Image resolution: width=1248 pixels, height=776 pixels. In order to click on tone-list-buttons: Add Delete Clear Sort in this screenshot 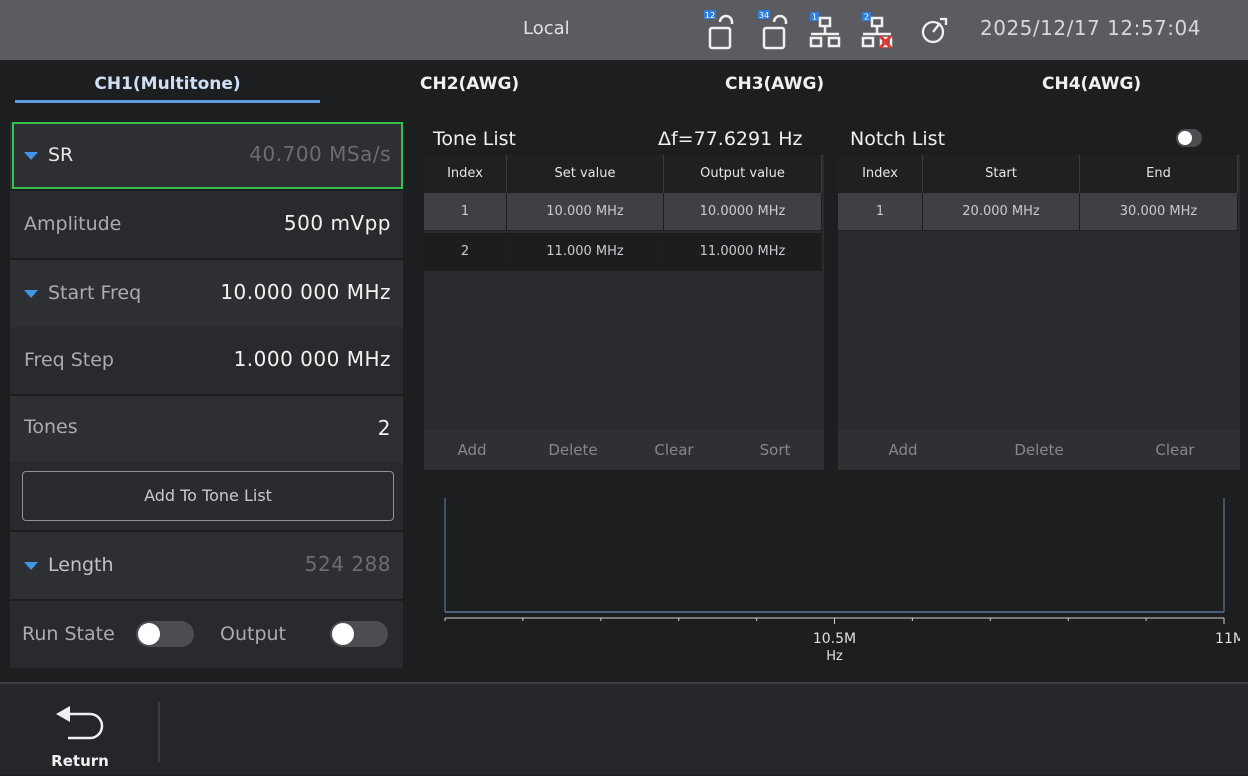, I will do `click(624, 450)`.